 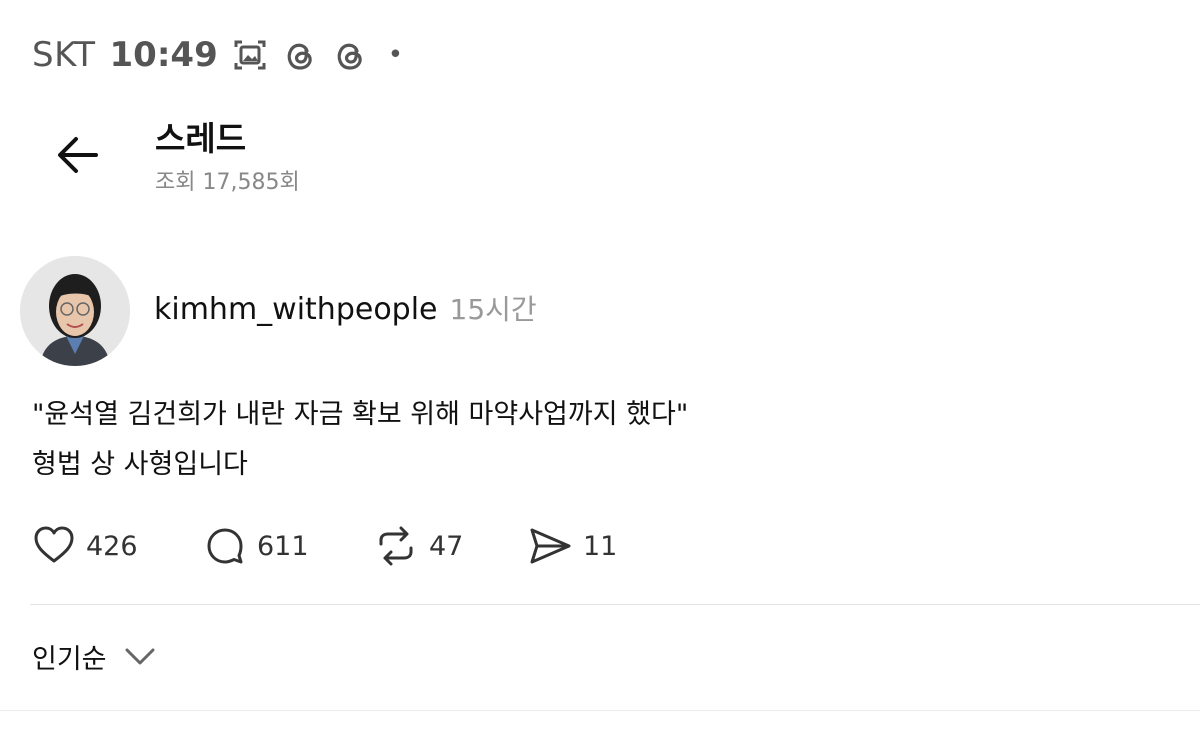 I want to click on action-bar: 426 611 47 11, so click(x=324, y=546).